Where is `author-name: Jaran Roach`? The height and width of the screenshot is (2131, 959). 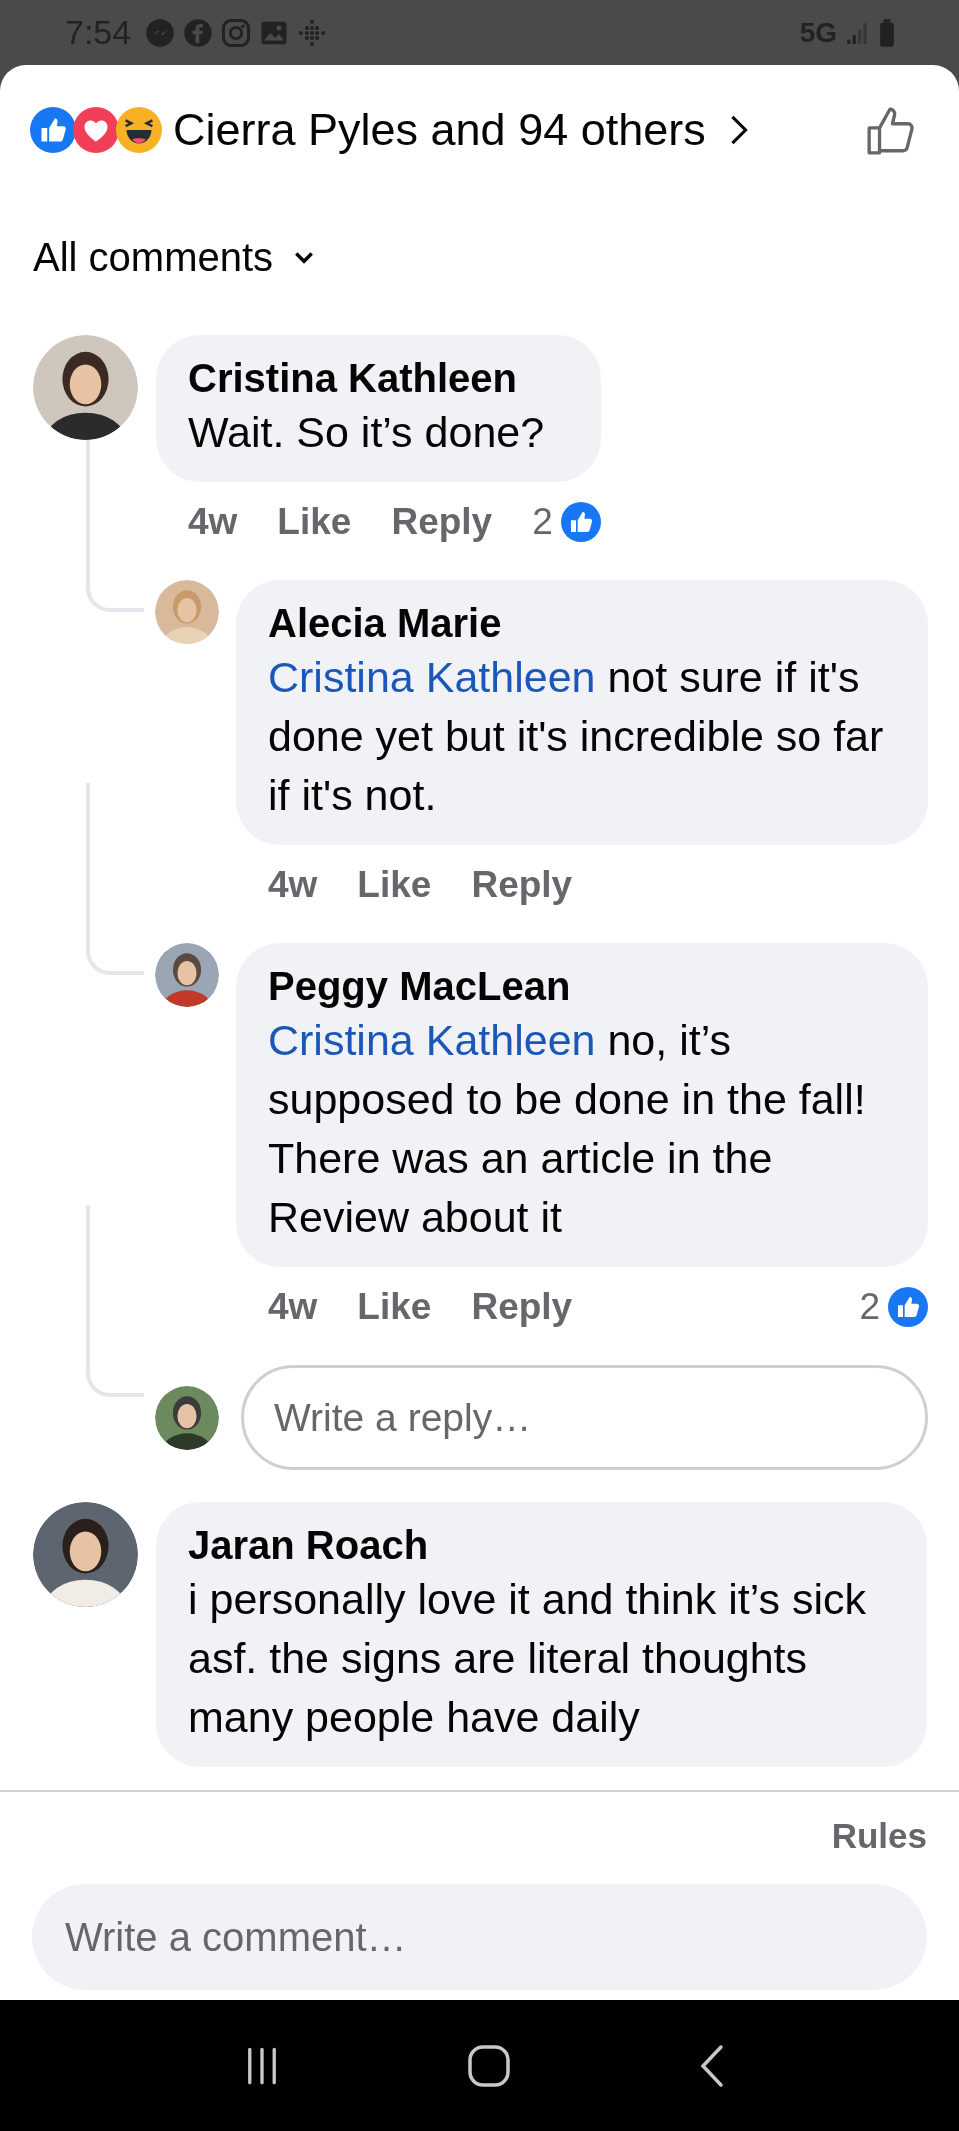
author-name: Jaran Roach is located at coordinates (541, 1545).